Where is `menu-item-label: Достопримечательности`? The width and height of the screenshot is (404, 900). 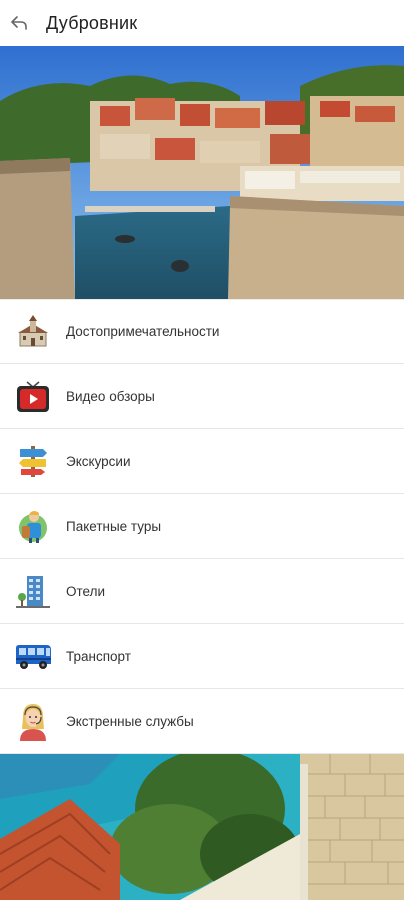 menu-item-label: Достопримечательности is located at coordinates (143, 331).